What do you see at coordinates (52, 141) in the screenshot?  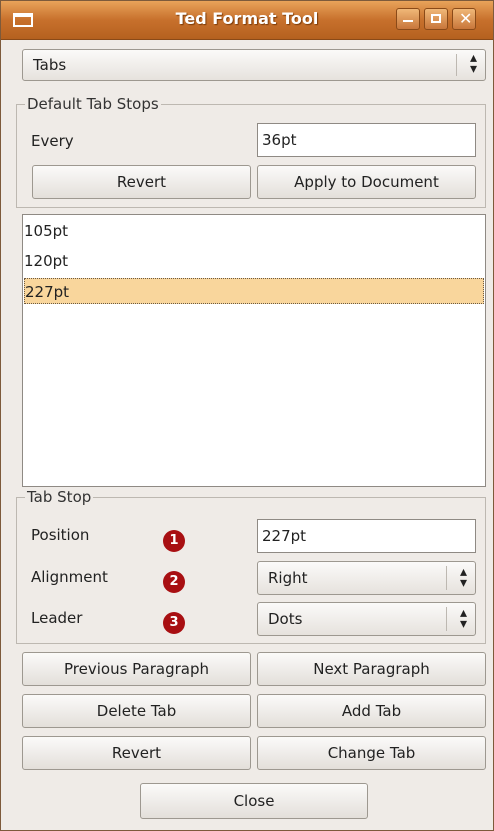 I see `every-label: Every` at bounding box center [52, 141].